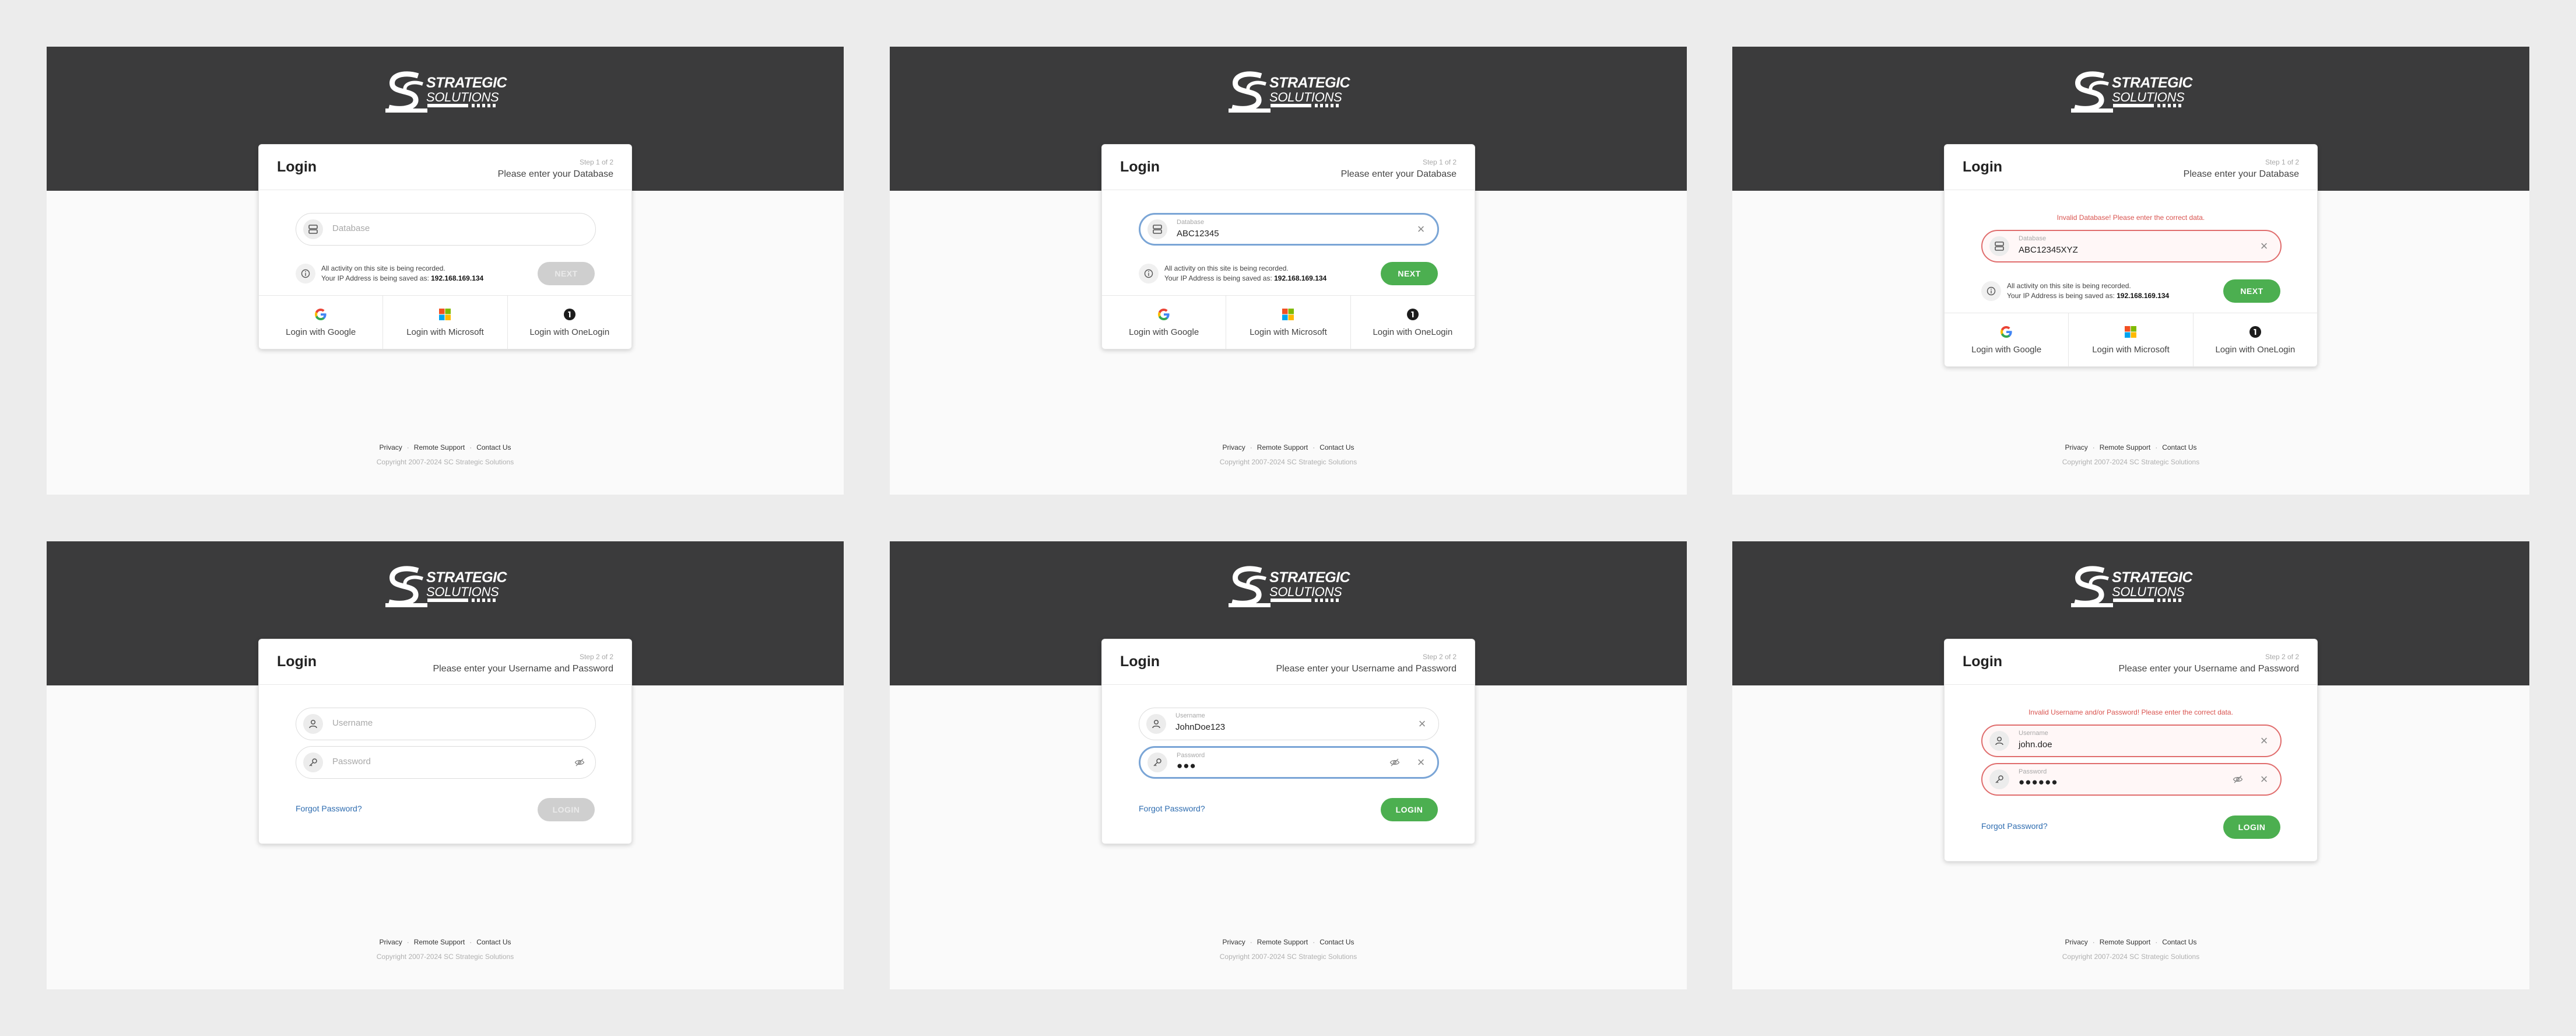 The width and height of the screenshot is (2576, 1036). I want to click on password-input: Password ●●● ×, so click(1289, 762).